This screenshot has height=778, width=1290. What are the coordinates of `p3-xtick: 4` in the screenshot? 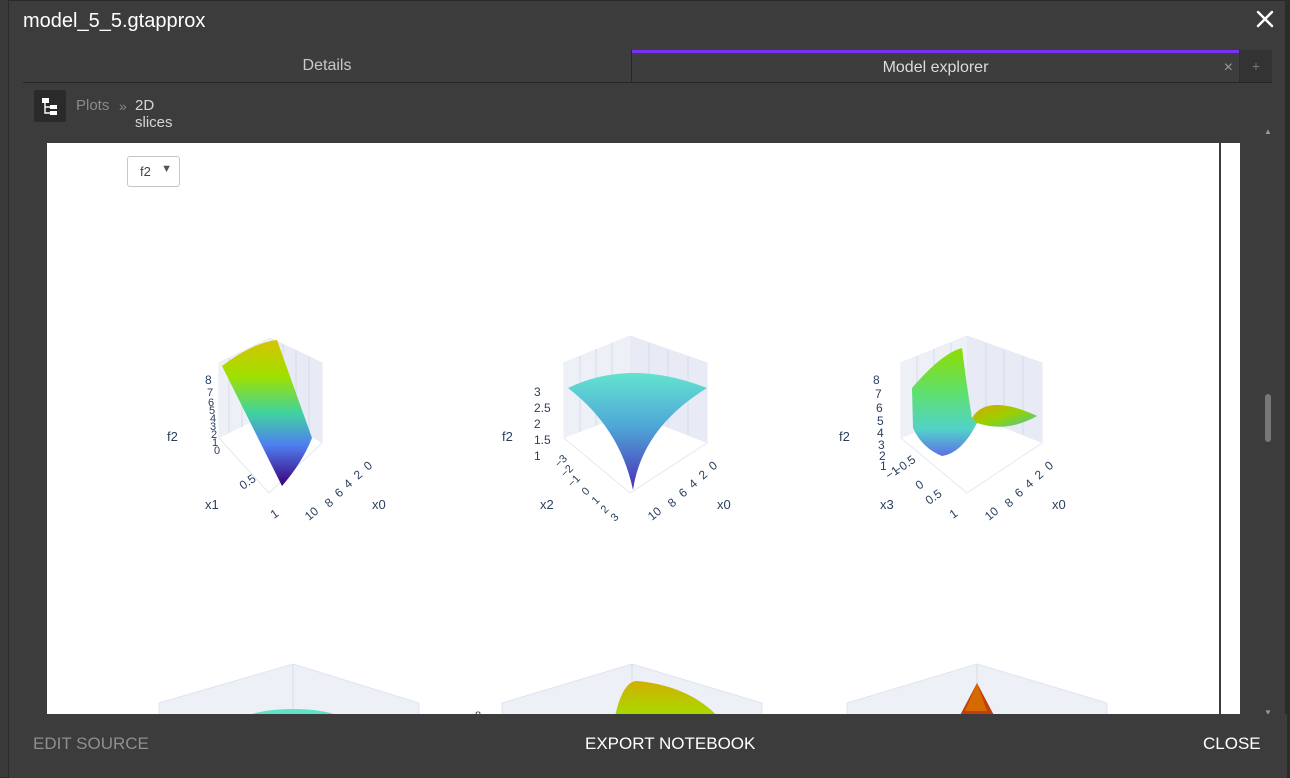 It's located at (1029, 483).